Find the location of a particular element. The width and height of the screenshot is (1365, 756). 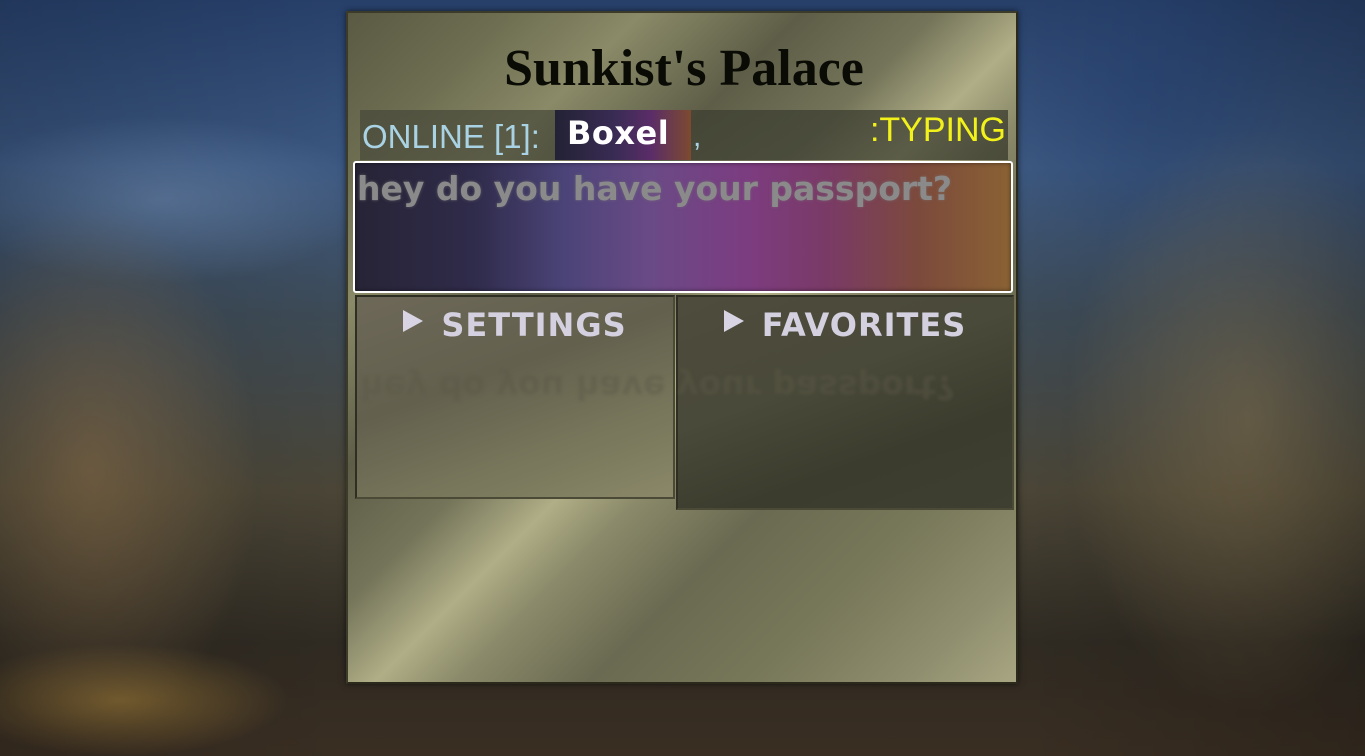

message-input: hey do you have your passport? is located at coordinates (683, 227).